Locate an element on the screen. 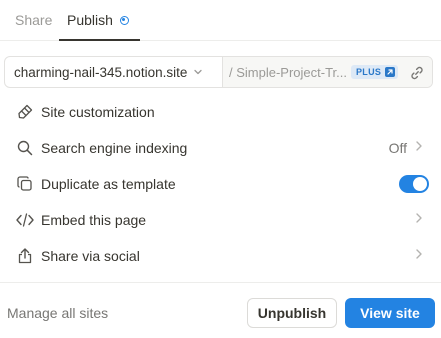  plus-badge: PLUS is located at coordinates (374, 72).